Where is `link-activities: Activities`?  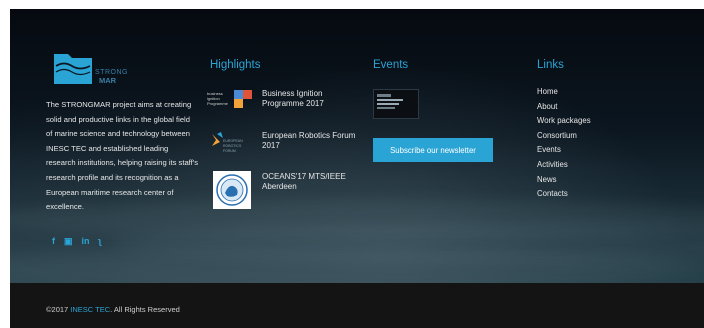
link-activities: Activities is located at coordinates (564, 165).